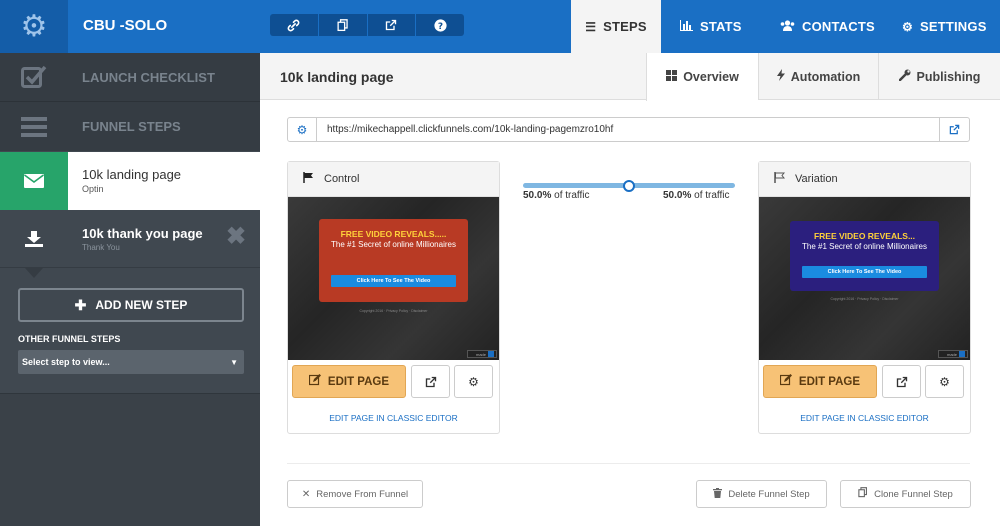 Image resolution: width=1000 pixels, height=526 pixels. Describe the element at coordinates (711, 77) in the screenshot. I see `tab-label: Overview` at that location.